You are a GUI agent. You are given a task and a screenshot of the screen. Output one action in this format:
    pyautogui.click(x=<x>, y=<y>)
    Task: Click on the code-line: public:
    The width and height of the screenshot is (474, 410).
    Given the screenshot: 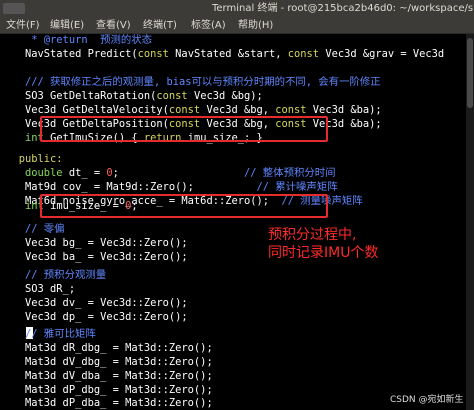 What is the action you would take?
    pyautogui.click(x=31, y=159)
    